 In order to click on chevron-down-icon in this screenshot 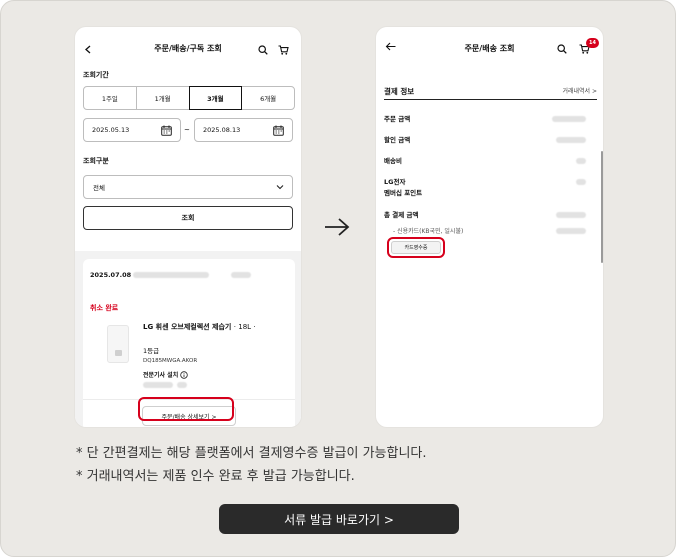, I will do `click(280, 187)`.